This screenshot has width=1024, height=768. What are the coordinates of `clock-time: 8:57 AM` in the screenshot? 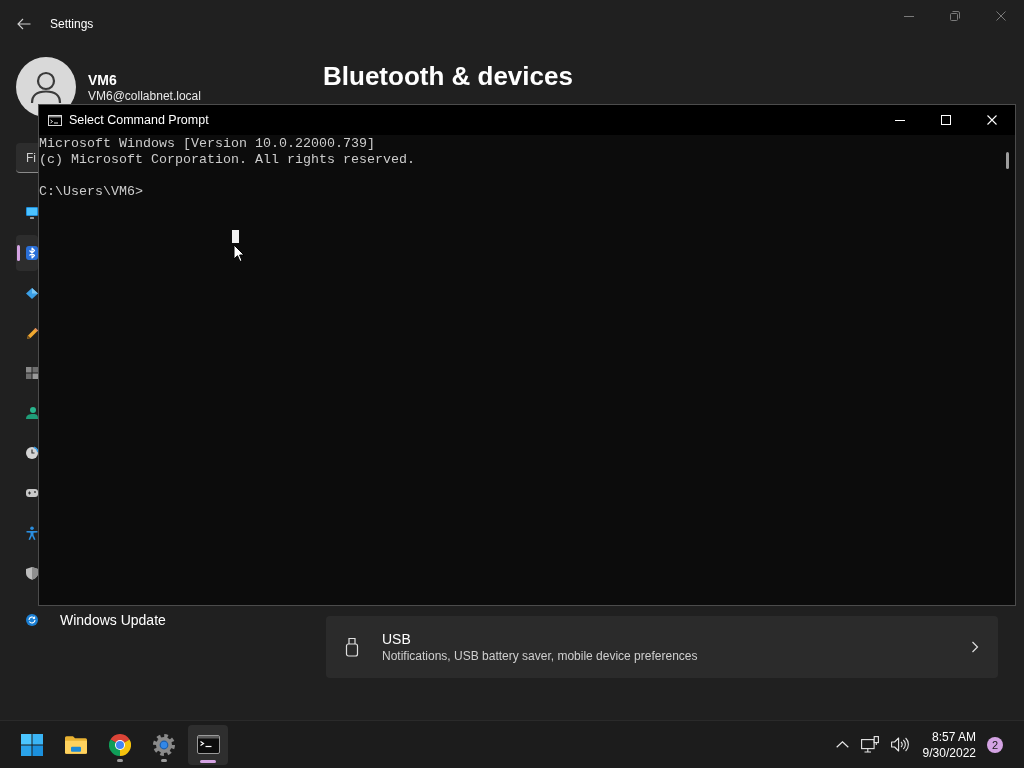 It's located at (953, 736).